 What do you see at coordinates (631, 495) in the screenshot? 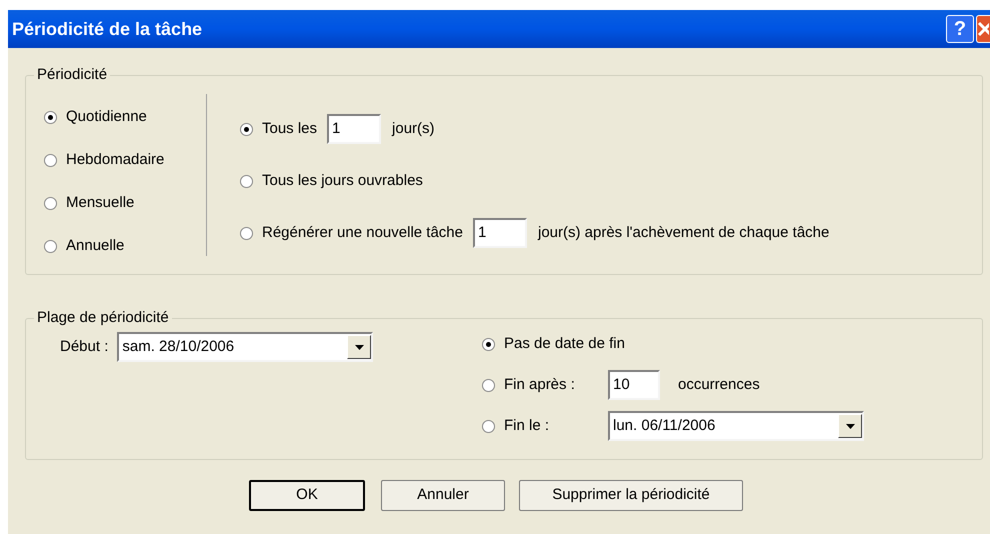
I see `dialog-button: Supprimer la périodicité` at bounding box center [631, 495].